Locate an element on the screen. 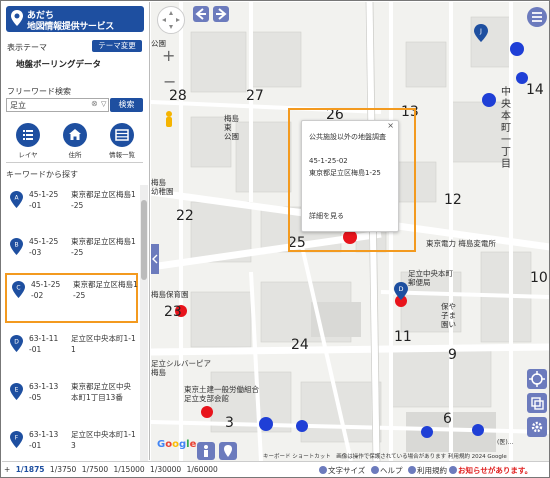 Image resolution: width=550 pixels, height=478 pixels. text-size-icon is located at coordinates (323, 470).